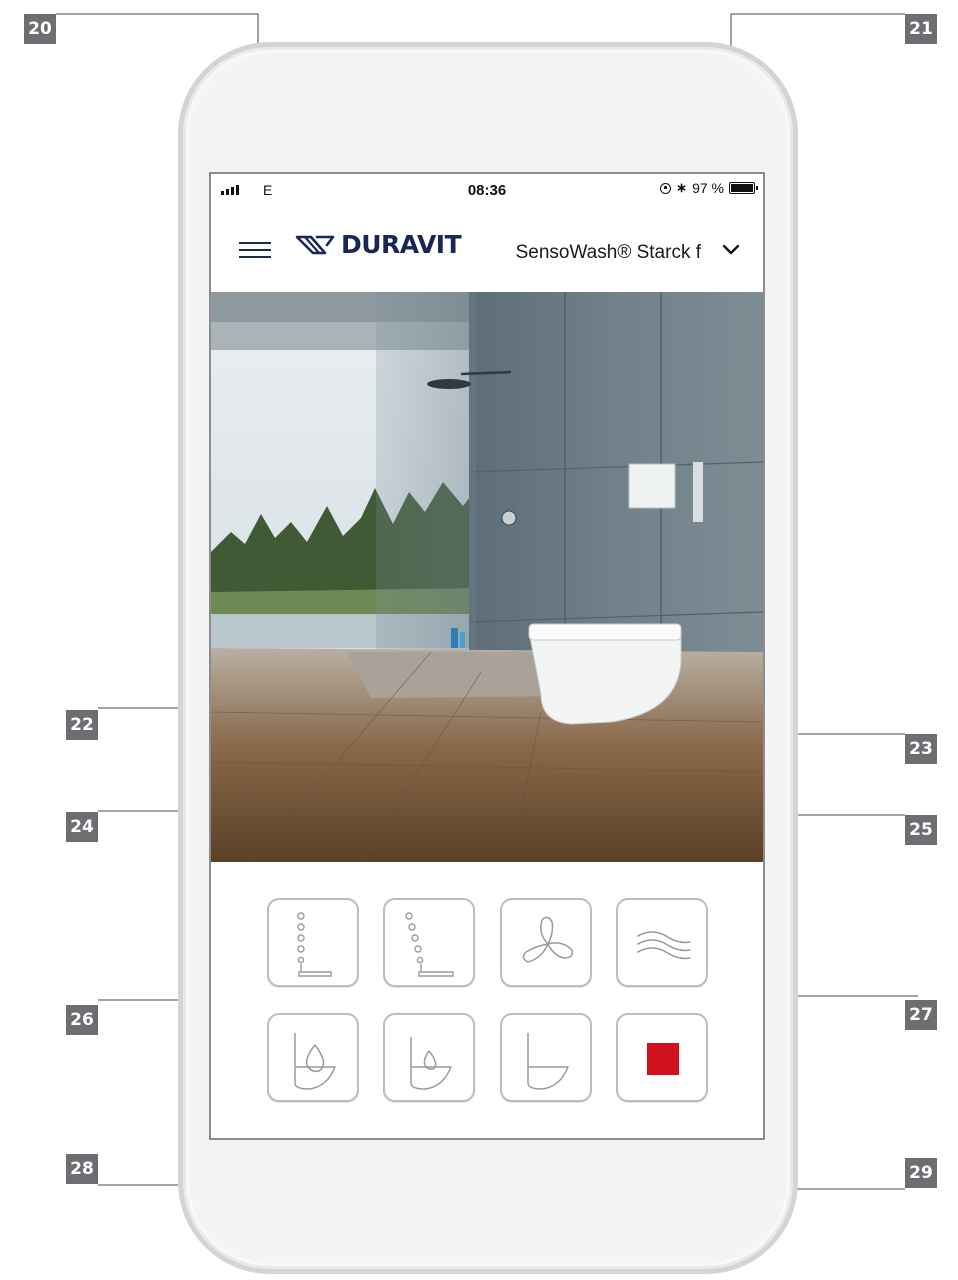  What do you see at coordinates (921, 29) in the screenshot?
I see `callout-21: 21` at bounding box center [921, 29].